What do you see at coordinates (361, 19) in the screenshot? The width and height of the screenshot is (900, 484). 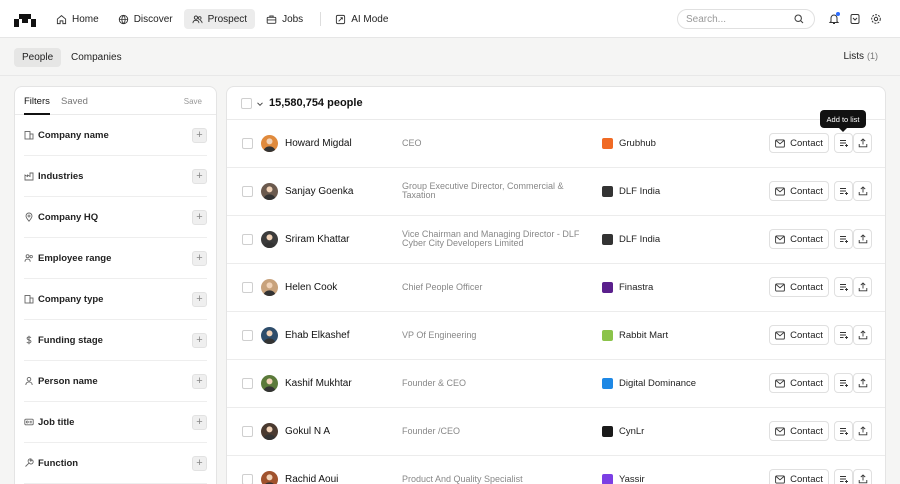 I see `nav-item-ai-mode: AI Mode` at bounding box center [361, 19].